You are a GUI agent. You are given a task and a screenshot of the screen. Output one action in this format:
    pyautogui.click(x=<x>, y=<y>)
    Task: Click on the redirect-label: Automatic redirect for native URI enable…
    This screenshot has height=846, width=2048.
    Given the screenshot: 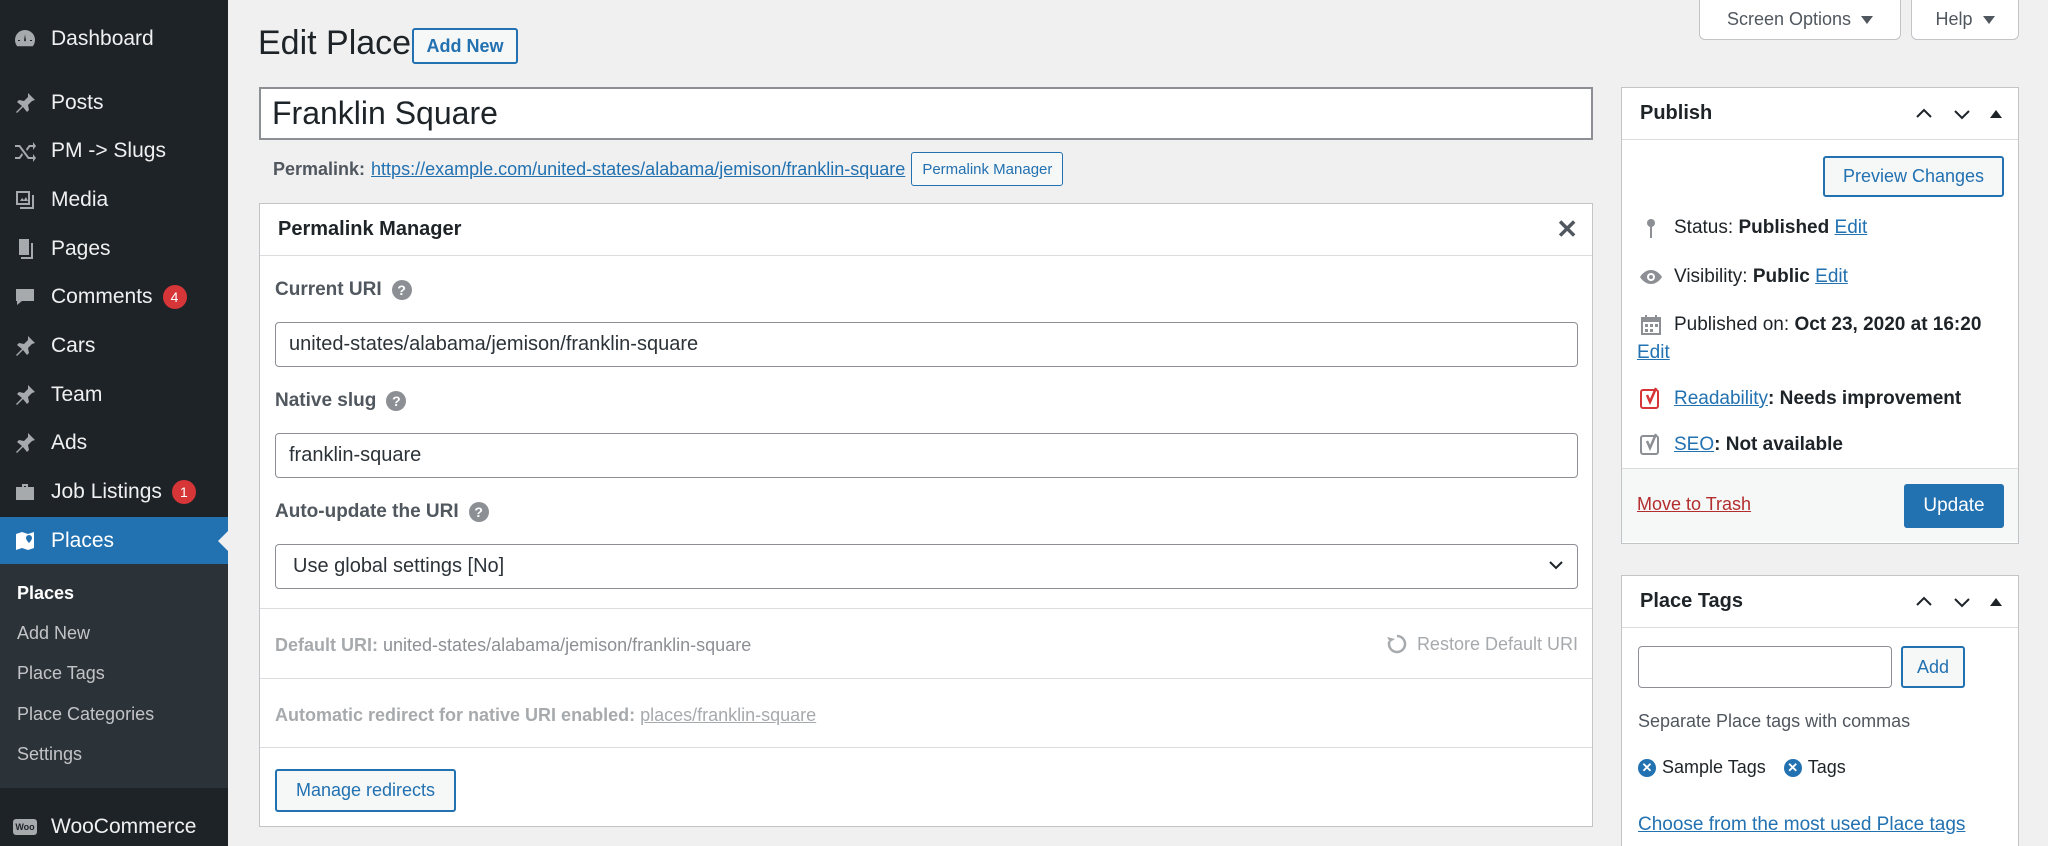 What is the action you would take?
    pyautogui.click(x=455, y=715)
    